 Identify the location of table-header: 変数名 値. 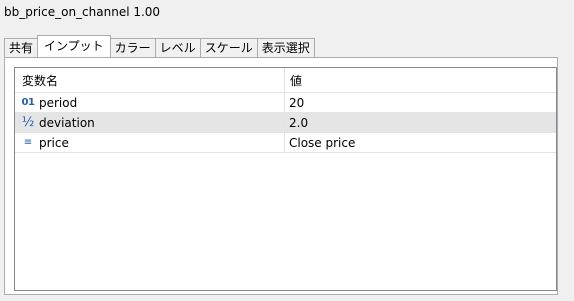
(285, 80).